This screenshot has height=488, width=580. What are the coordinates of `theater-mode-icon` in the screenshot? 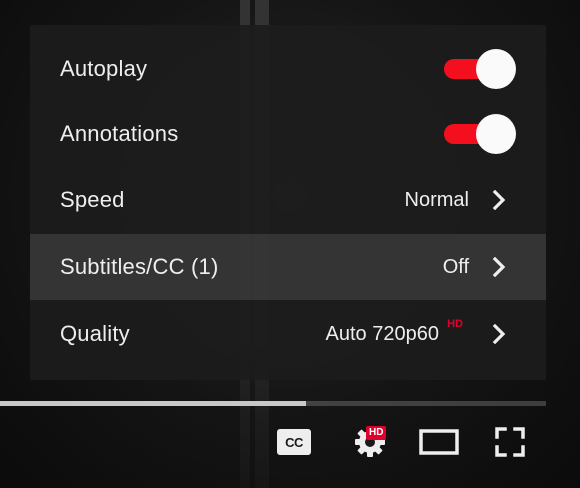 It's located at (439, 442).